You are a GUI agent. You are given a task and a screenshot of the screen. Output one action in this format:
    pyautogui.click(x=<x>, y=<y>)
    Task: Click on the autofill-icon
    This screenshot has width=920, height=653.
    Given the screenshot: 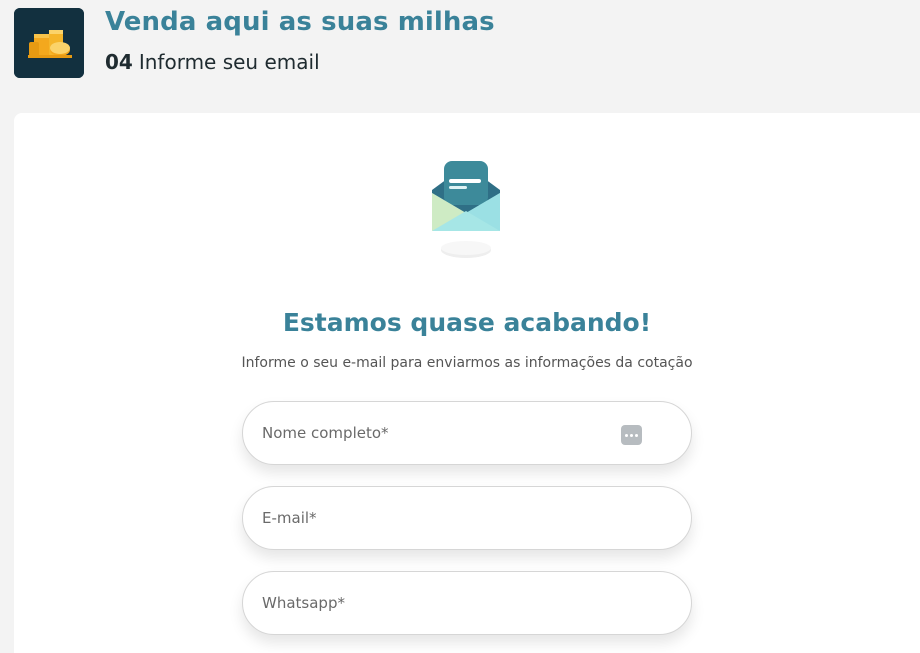 What is the action you would take?
    pyautogui.click(x=631, y=435)
    